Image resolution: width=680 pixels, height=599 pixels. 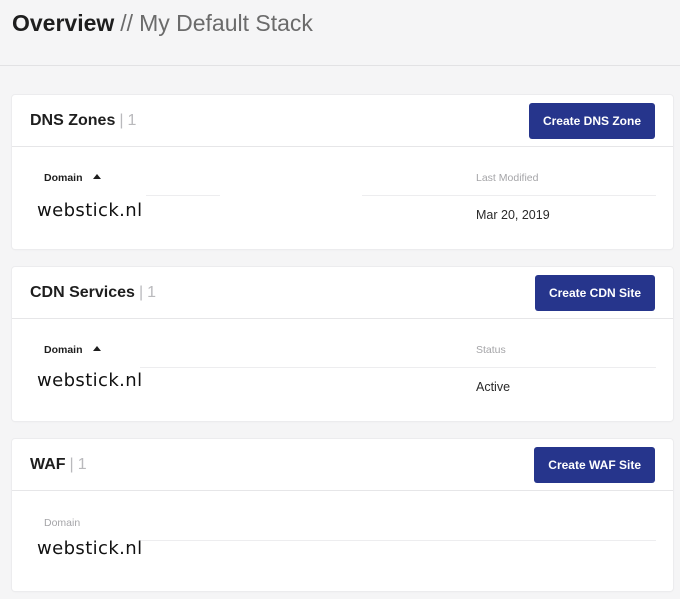 I want to click on waf-title: WAF | 1, so click(x=58, y=465).